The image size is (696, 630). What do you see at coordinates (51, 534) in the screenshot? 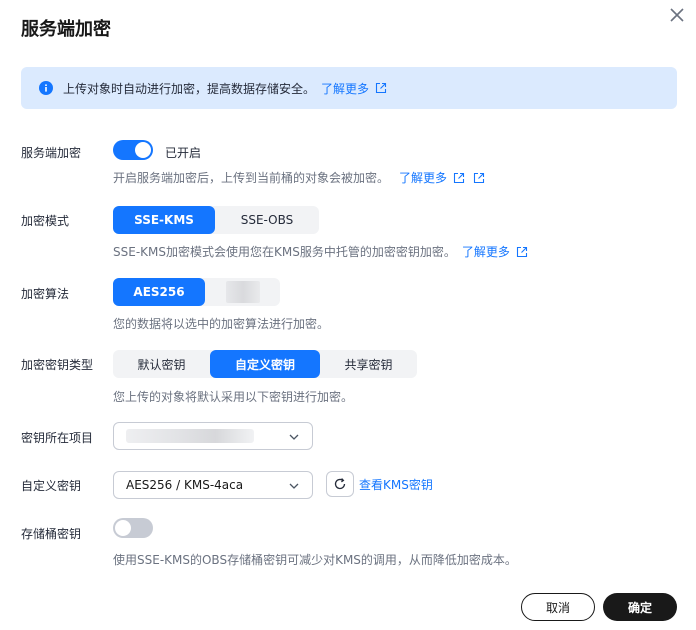
I see `bucket-key-label: 存储桶密钥` at bounding box center [51, 534].